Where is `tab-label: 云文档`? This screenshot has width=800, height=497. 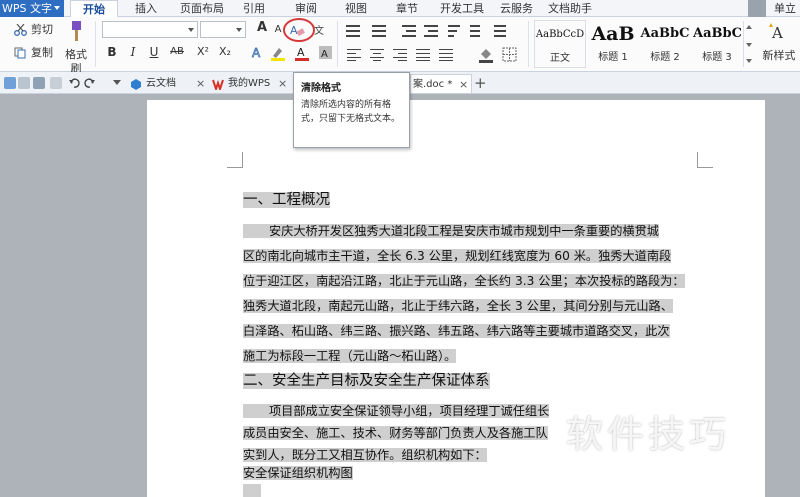 tab-label: 云文档 is located at coordinates (161, 83).